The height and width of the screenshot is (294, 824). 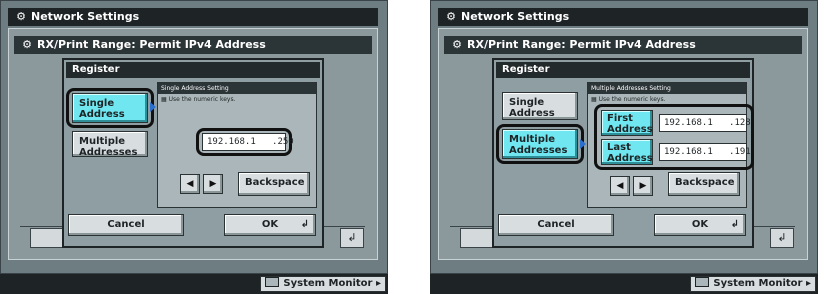 I want to click on first-address-input: 192.168.1 .128, so click(x=705, y=123).